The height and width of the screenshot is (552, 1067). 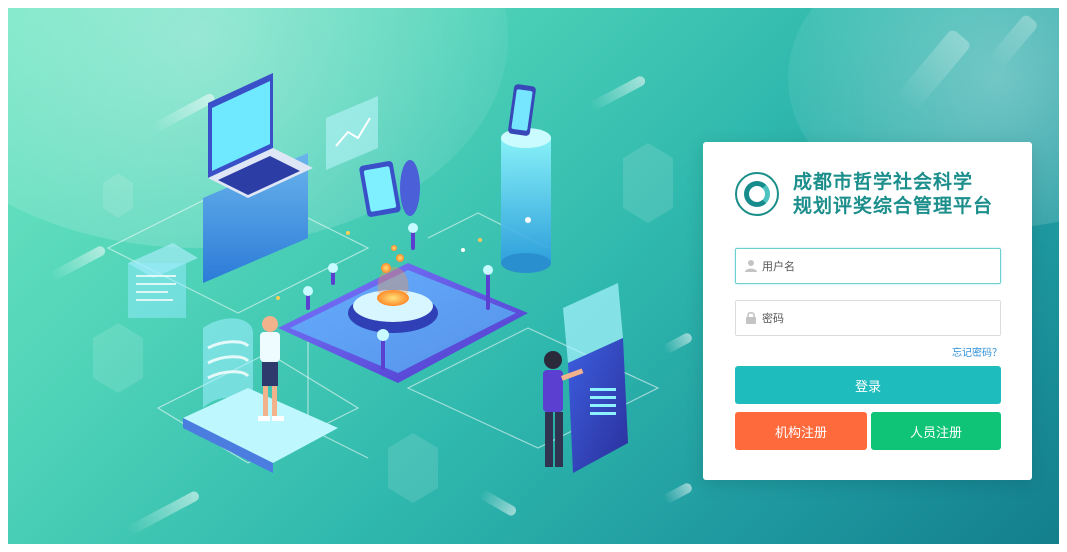 What do you see at coordinates (977, 351) in the screenshot?
I see `forgot-password-link: 忘记密码？` at bounding box center [977, 351].